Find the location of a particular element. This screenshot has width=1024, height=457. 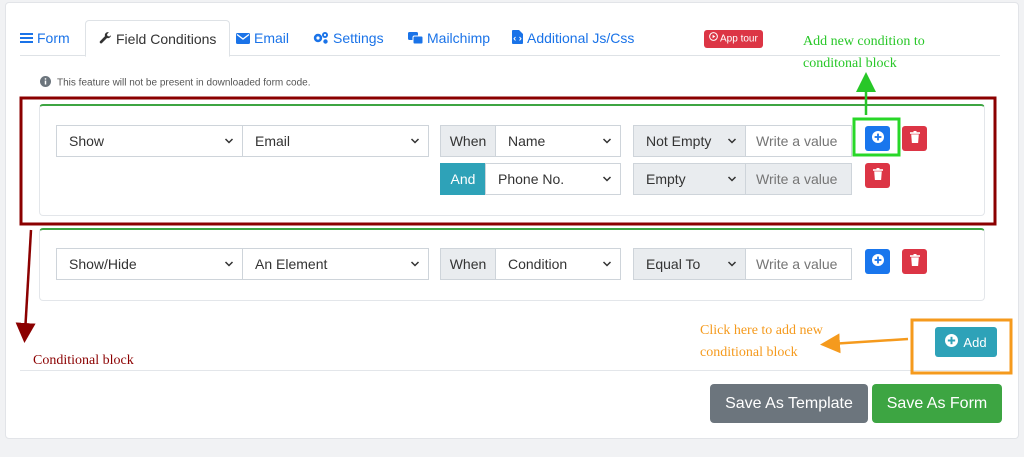

annotation-add-block-line1: Click here to add new is located at coordinates (761, 330).